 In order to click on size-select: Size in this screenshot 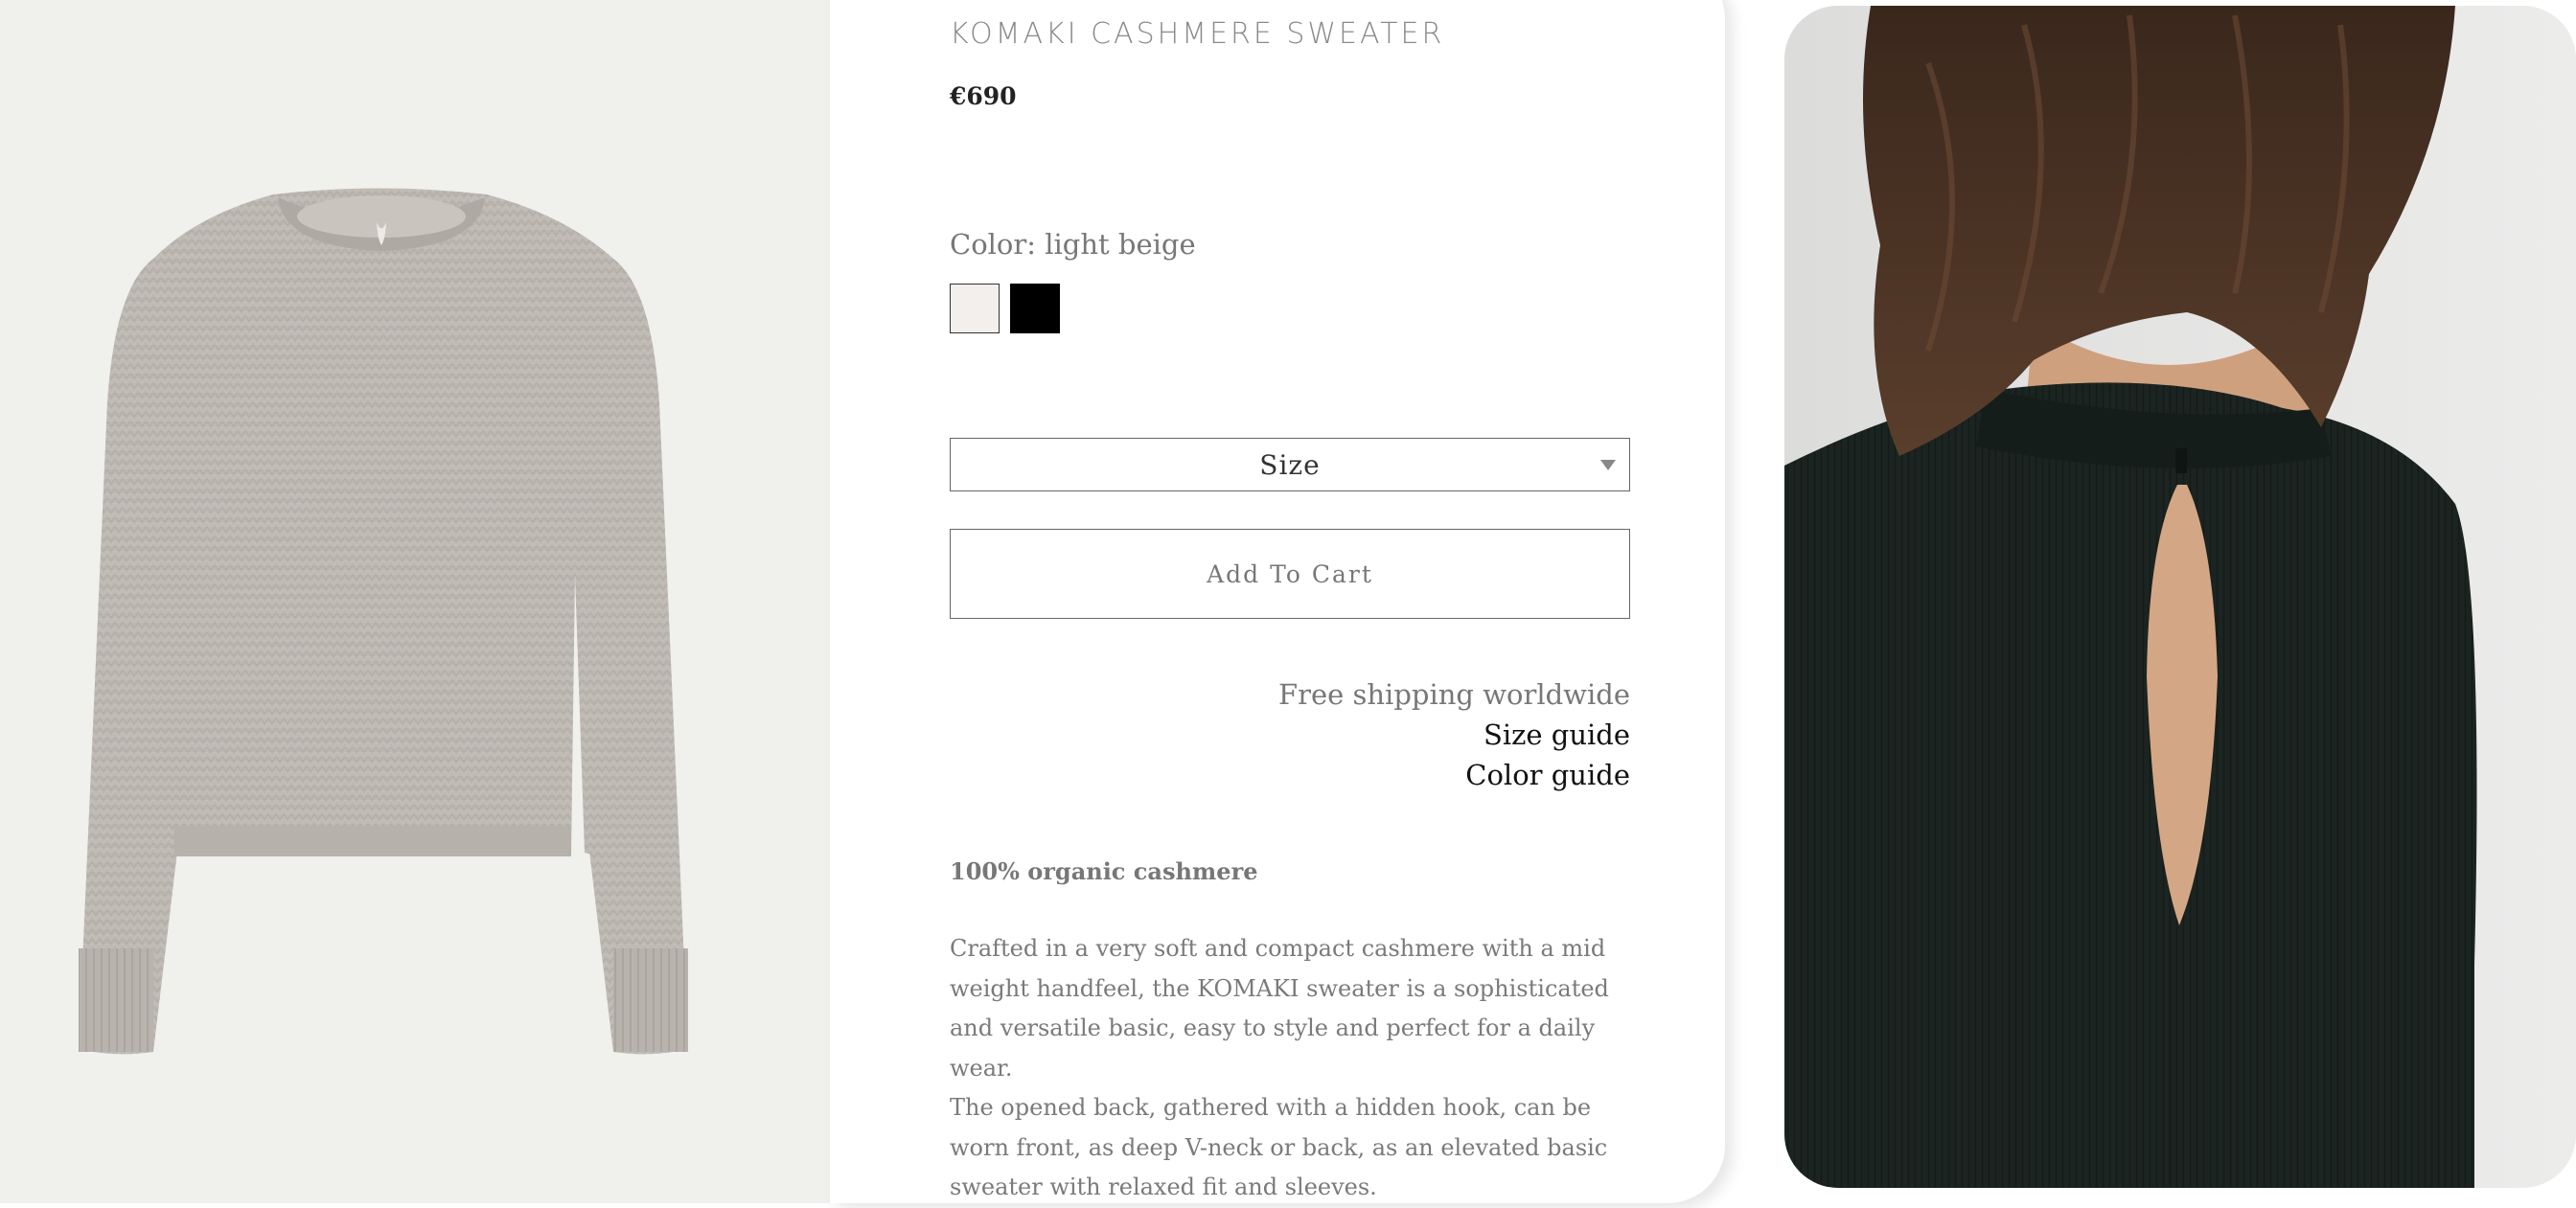, I will do `click(1290, 465)`.